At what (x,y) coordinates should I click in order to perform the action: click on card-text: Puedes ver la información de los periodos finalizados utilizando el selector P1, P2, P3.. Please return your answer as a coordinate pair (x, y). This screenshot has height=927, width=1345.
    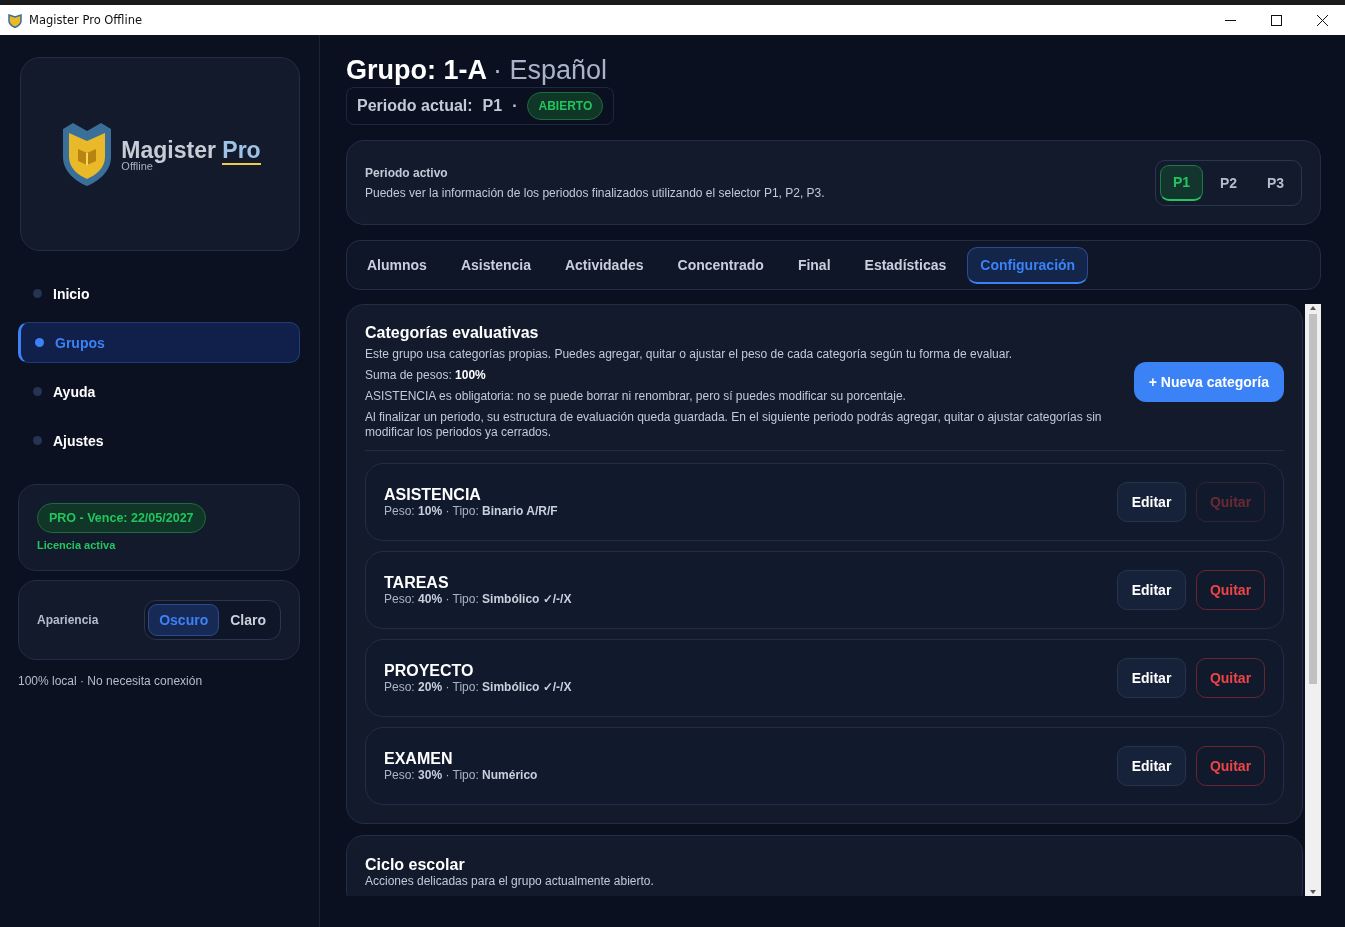
    Looking at the image, I should click on (595, 192).